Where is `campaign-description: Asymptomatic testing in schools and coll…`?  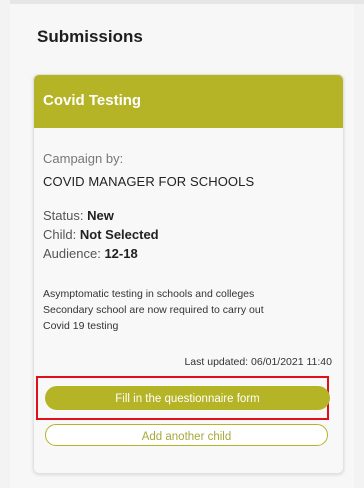 campaign-description: Asymptomatic testing in schools and coll… is located at coordinates (189, 310).